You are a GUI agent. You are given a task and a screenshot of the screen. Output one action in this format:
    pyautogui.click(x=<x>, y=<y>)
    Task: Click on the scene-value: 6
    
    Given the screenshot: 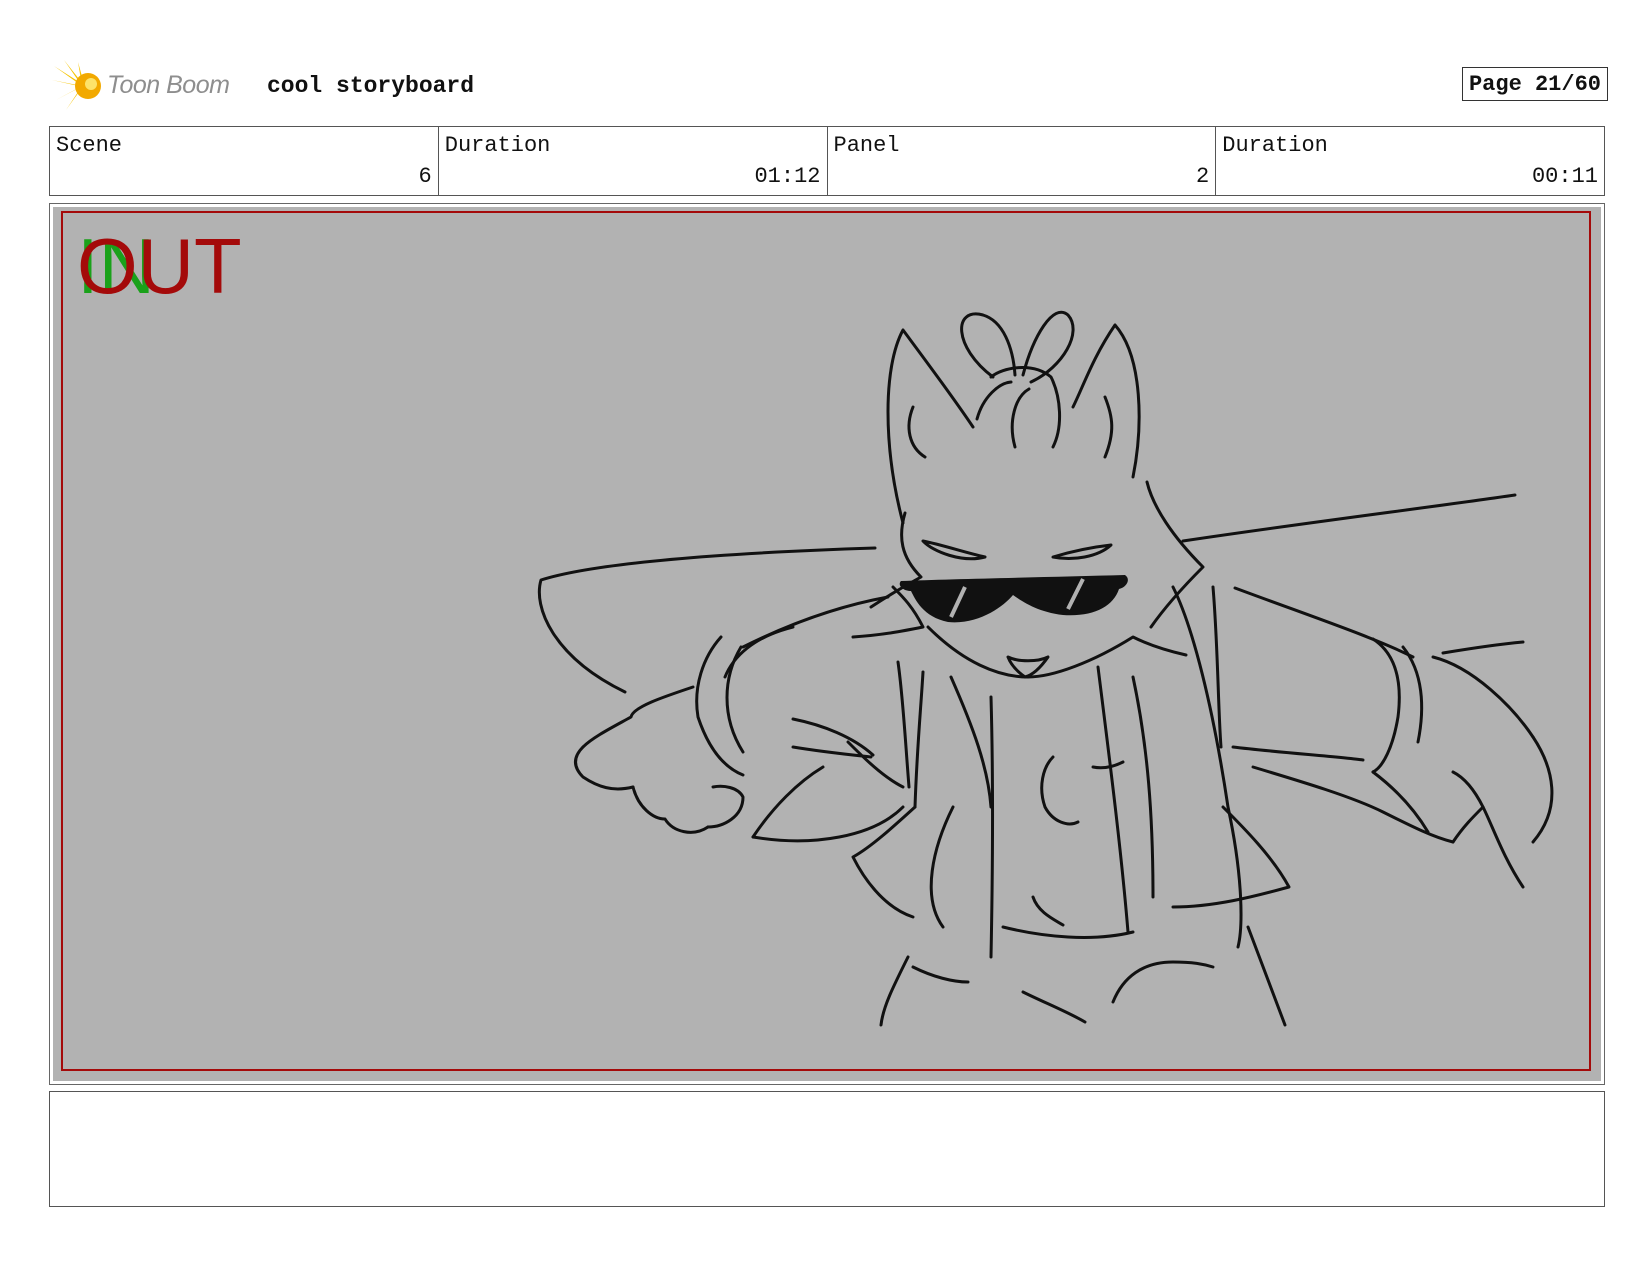 What is the action you would take?
    pyautogui.click(x=425, y=176)
    